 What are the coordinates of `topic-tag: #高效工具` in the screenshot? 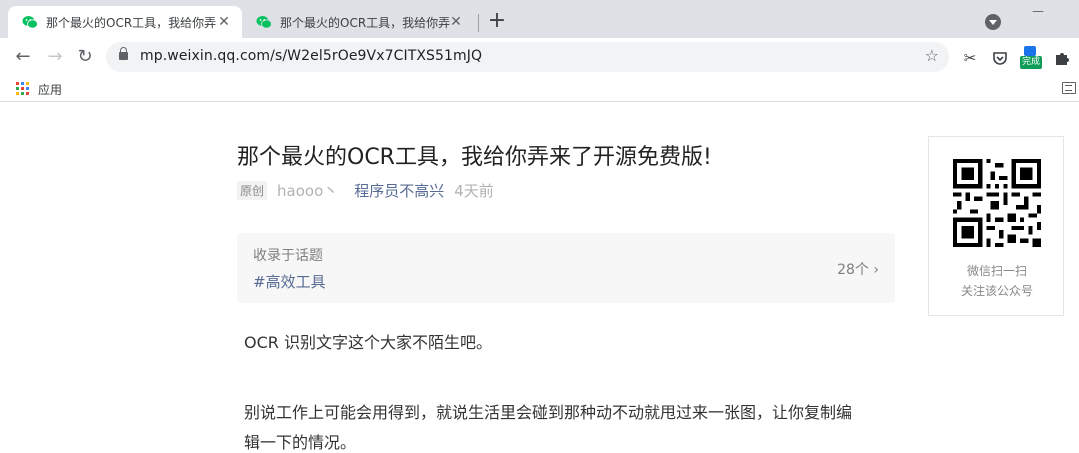 It's located at (289, 281).